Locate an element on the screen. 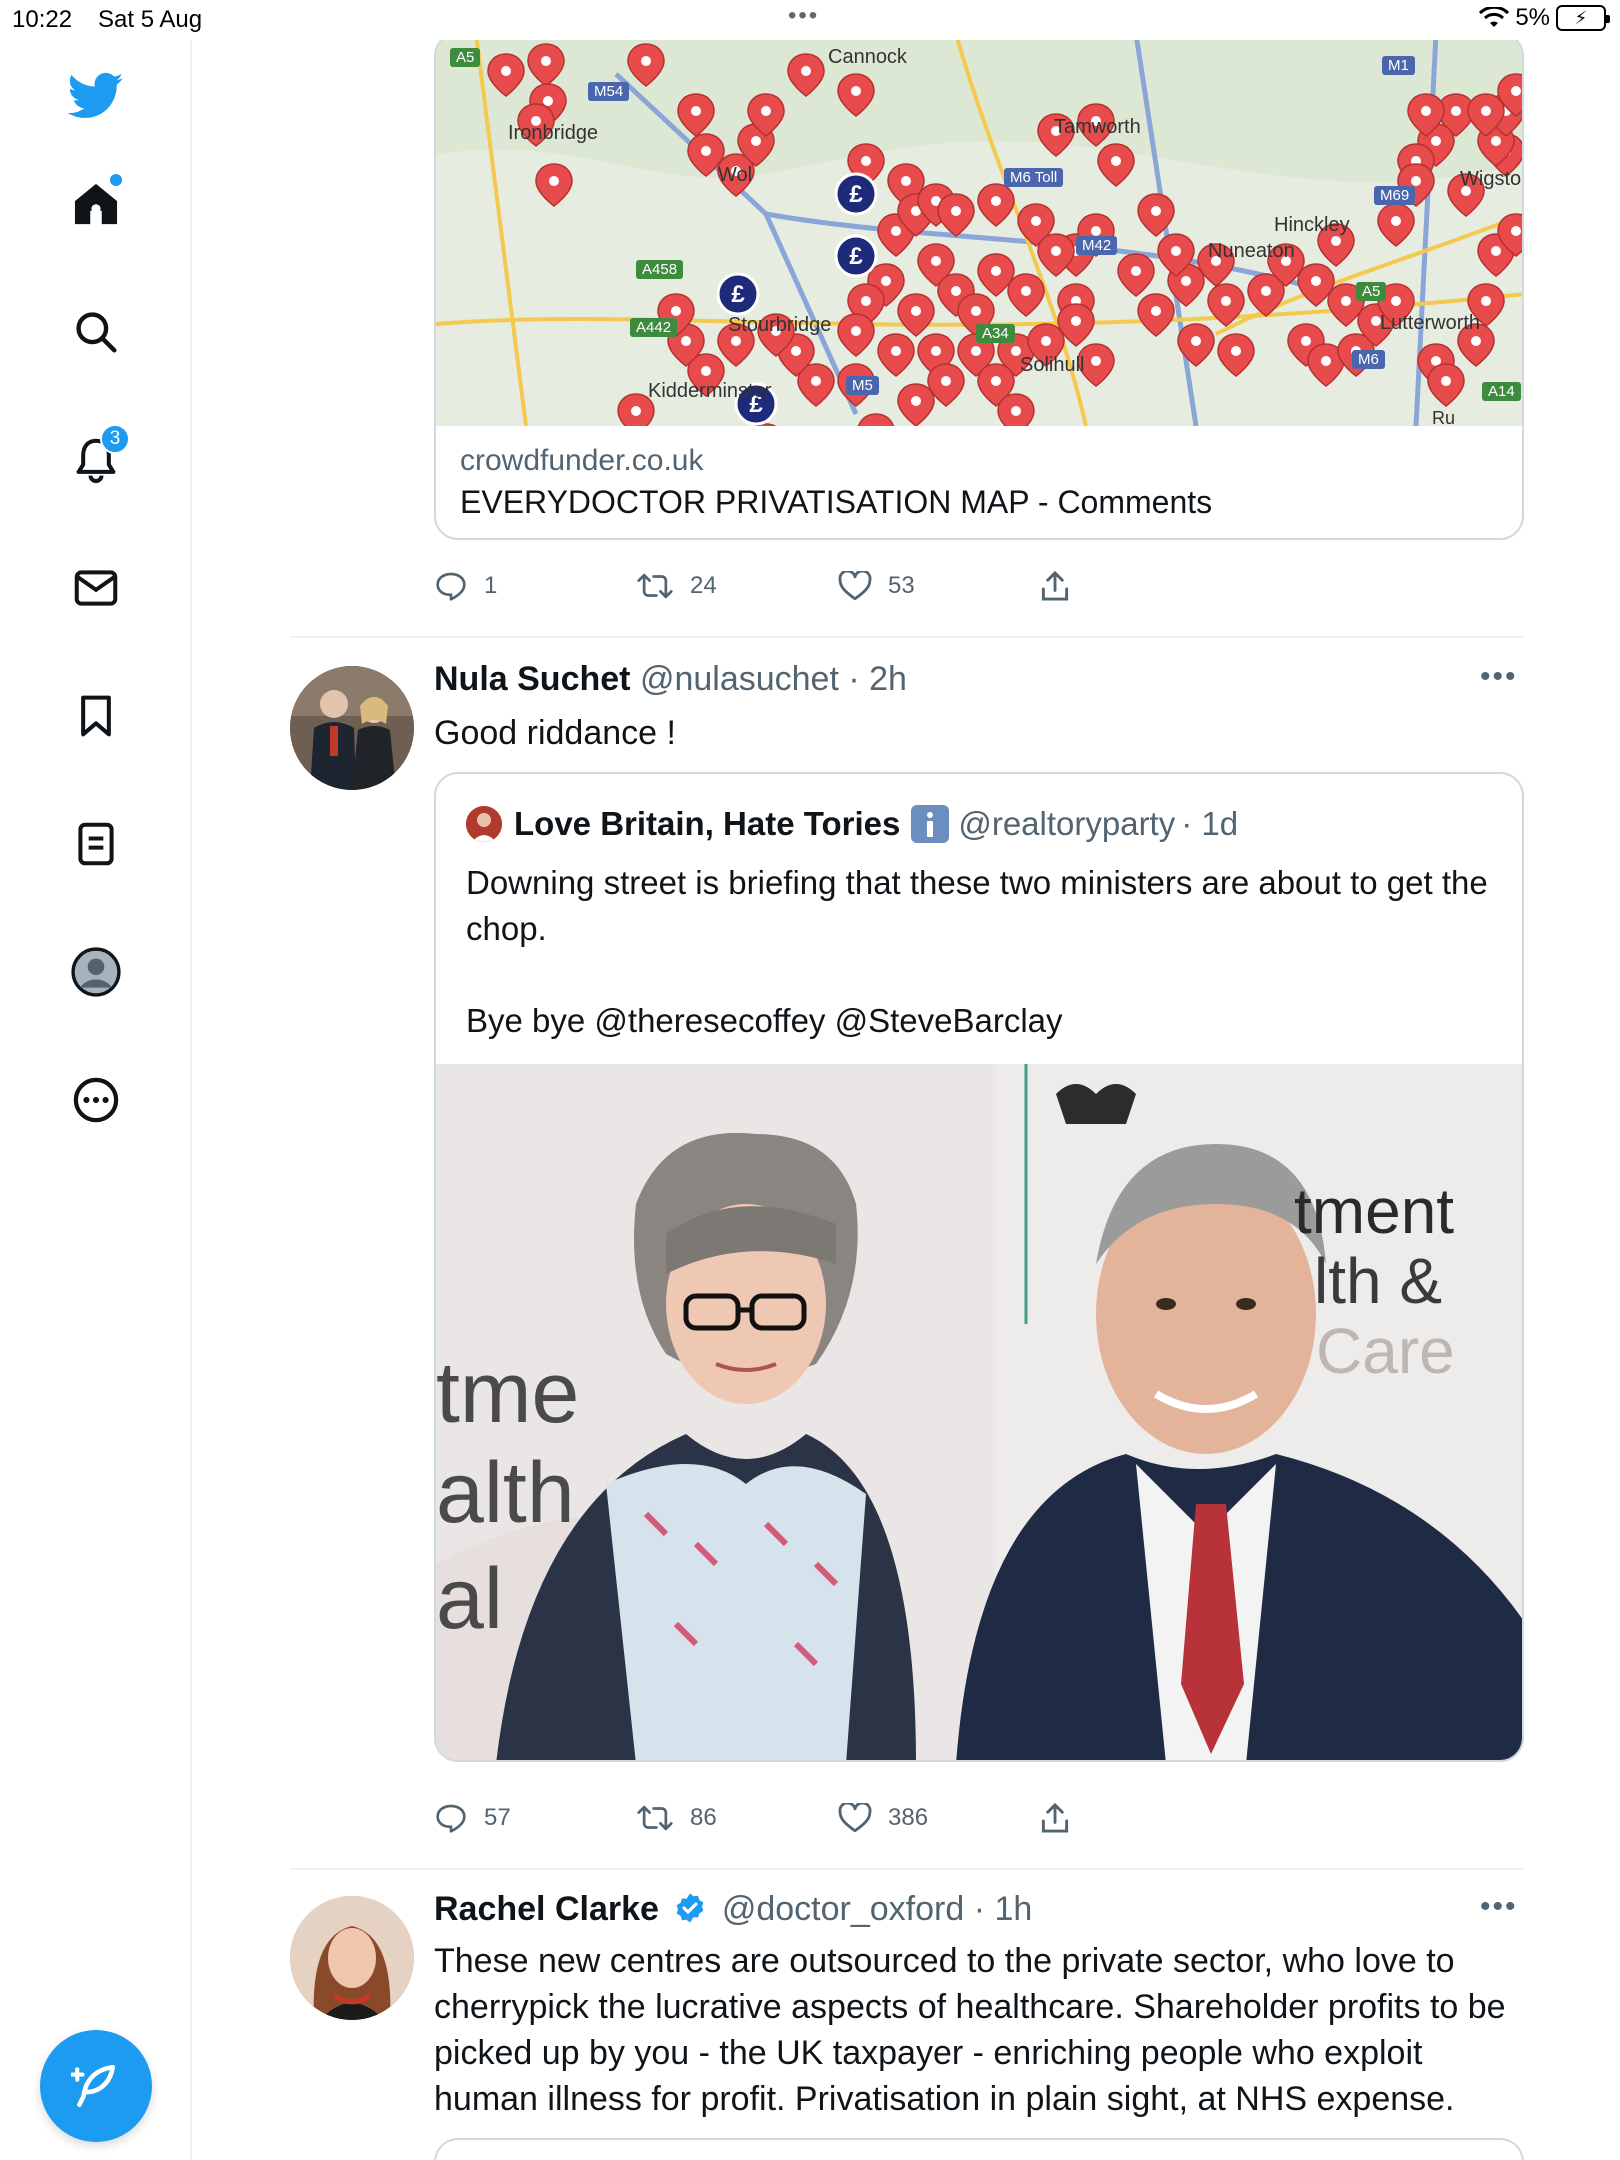 The height and width of the screenshot is (2160, 1620). reply-count: 1 is located at coordinates (491, 585).